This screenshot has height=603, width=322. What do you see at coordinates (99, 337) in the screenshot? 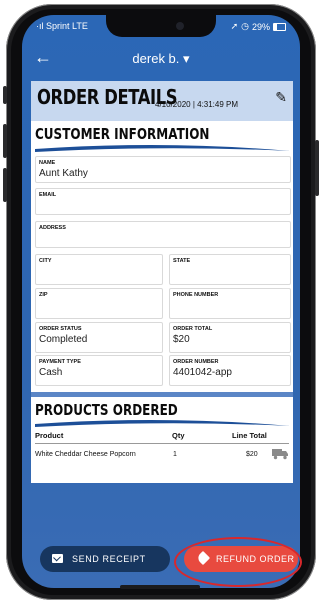
I see `order-status-field: ORDER STATUS Completed` at bounding box center [99, 337].